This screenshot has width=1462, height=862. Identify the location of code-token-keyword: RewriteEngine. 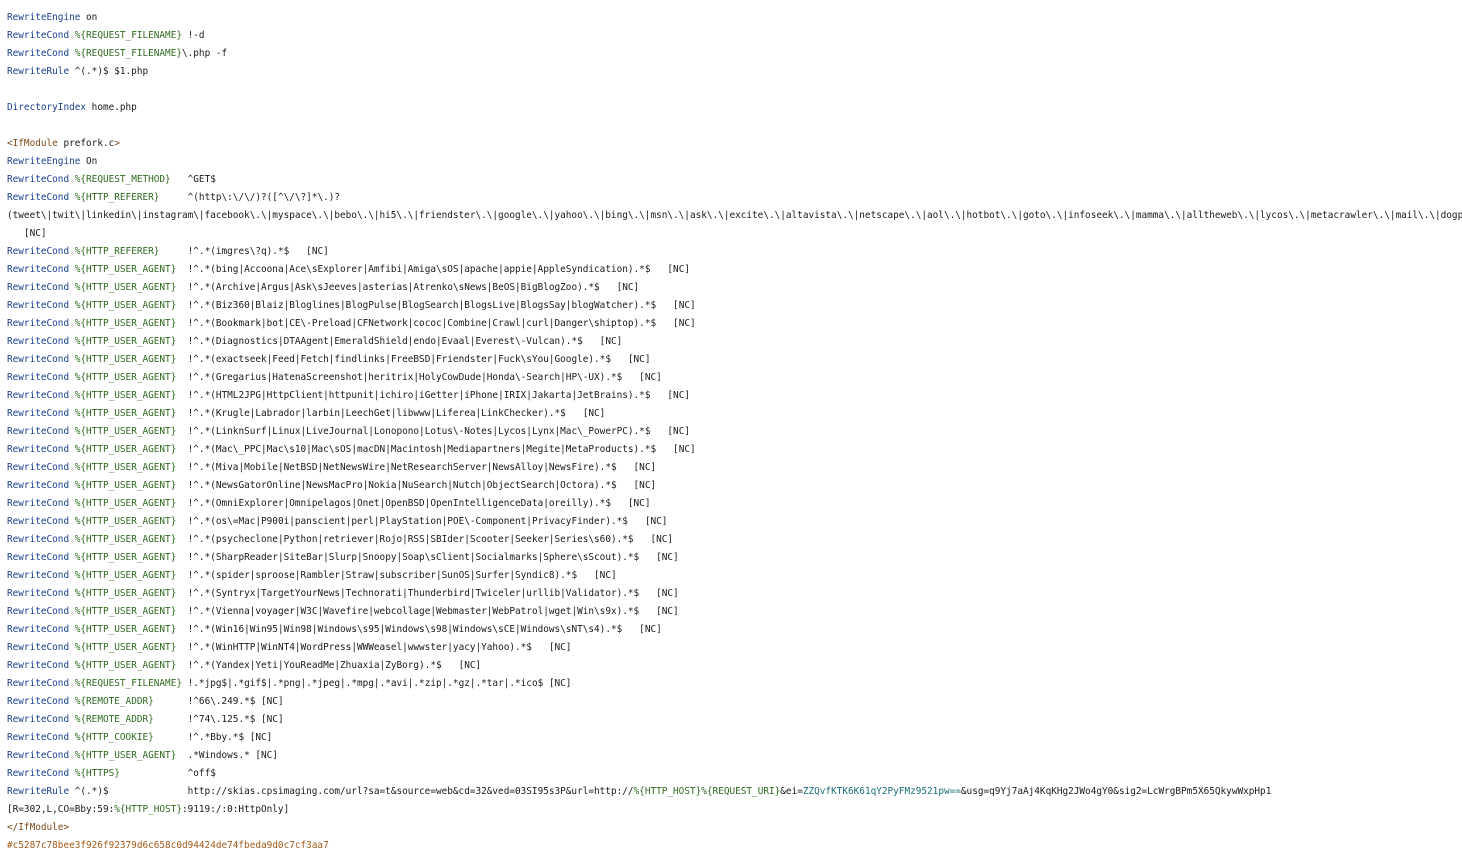
(44, 161).